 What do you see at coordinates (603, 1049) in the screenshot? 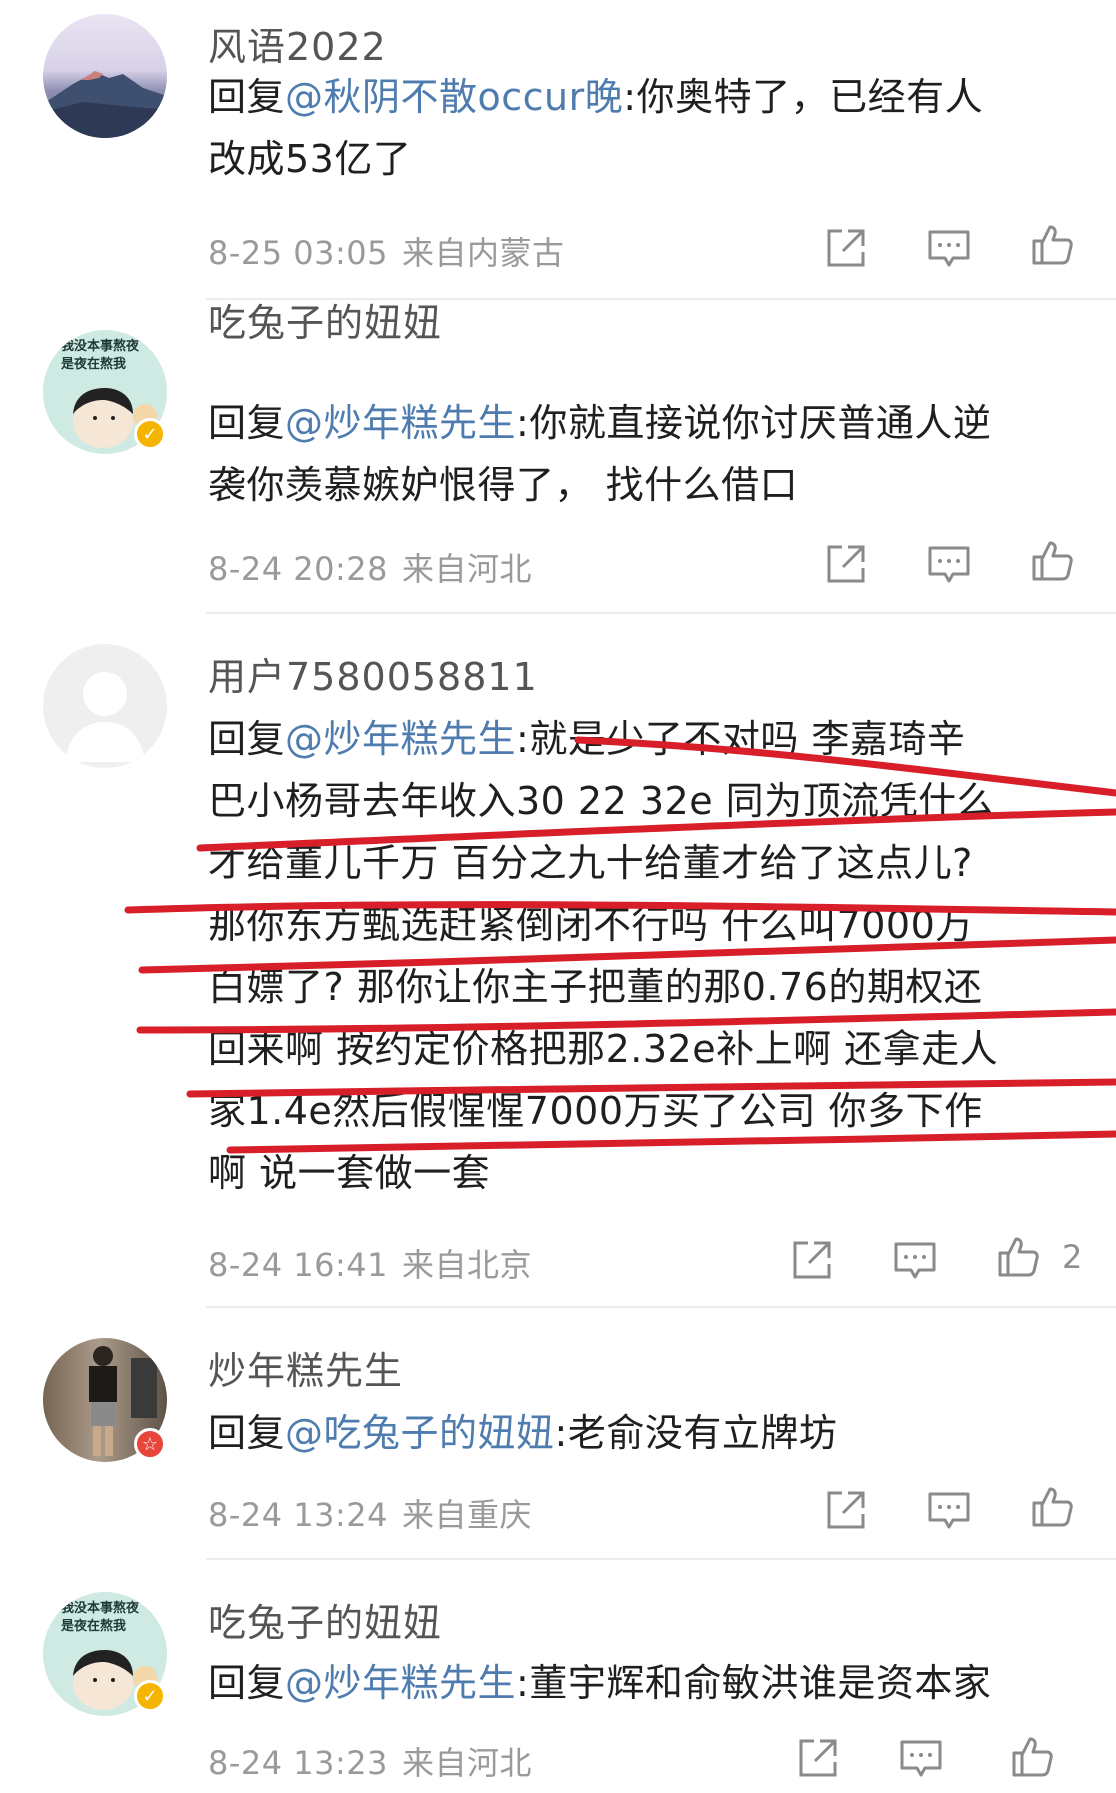
I see `text-line: 回来啊 按约定价格把那2.32e补上啊 还拿走人` at bounding box center [603, 1049].